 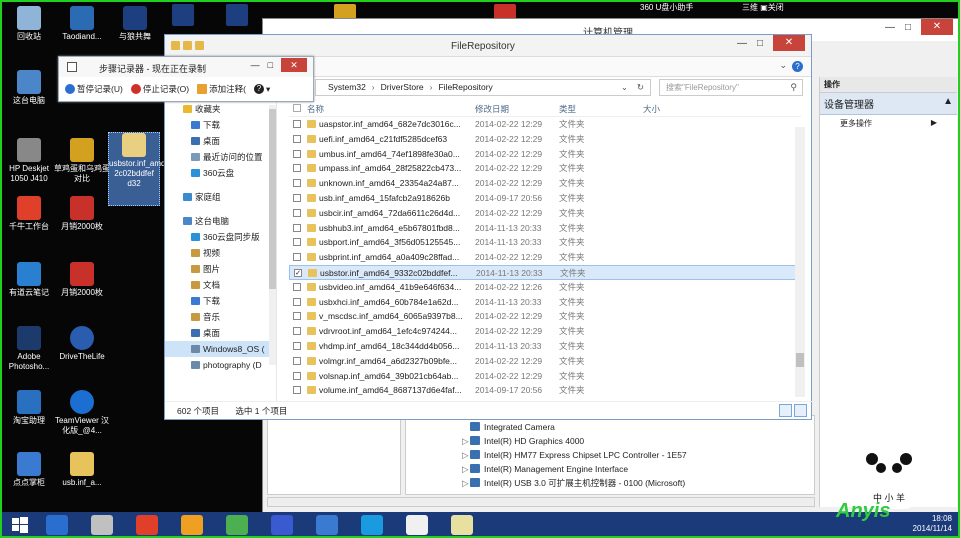 What do you see at coordinates (220, 365) in the screenshot?
I see `nav-item: photography (D` at bounding box center [220, 365].